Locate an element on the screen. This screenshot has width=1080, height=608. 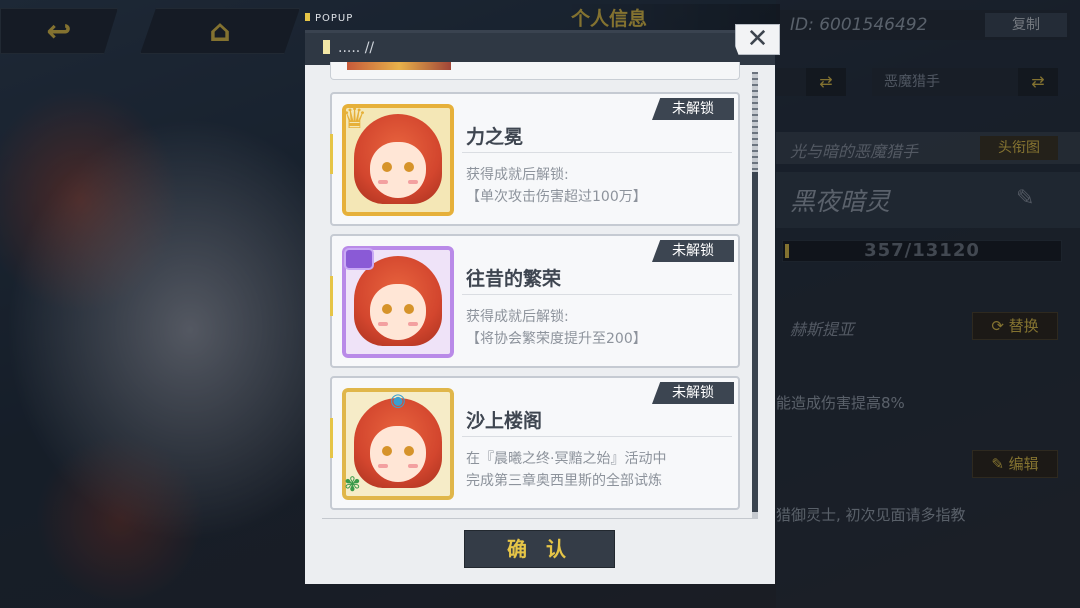
list-item: 未解锁 往昔的繁荣 获得成就后解锁: 【将协会繁荣度提升至200】 is located at coordinates (535, 301).